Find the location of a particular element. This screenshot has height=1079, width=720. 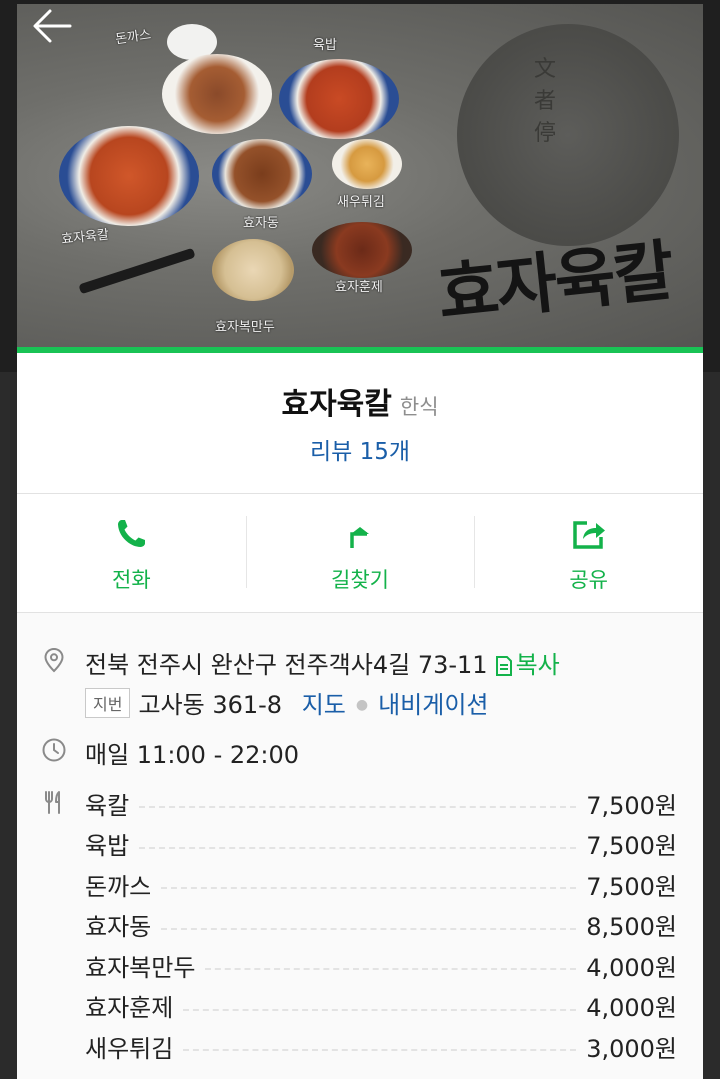

action-bar: 전화 길찾기 공유 is located at coordinates (360, 553).